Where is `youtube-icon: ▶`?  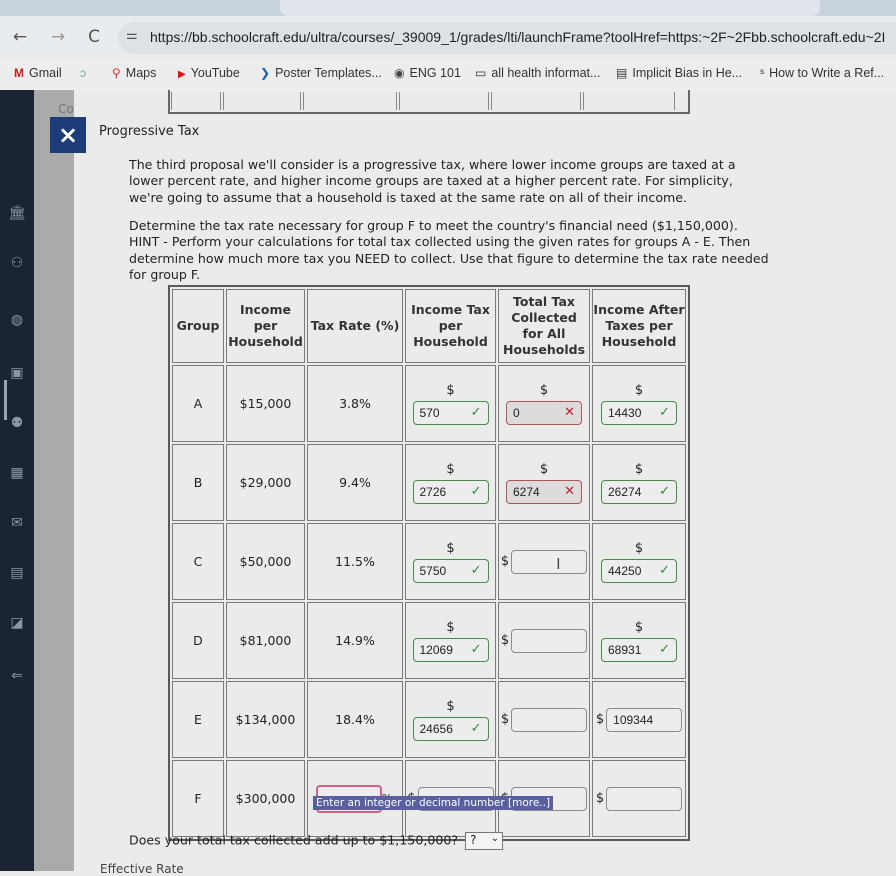 youtube-icon: ▶ is located at coordinates (182, 74).